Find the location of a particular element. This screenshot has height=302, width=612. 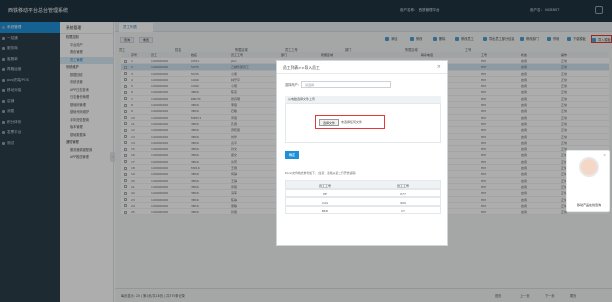

confirm-button: 确定 is located at coordinates (292, 155).